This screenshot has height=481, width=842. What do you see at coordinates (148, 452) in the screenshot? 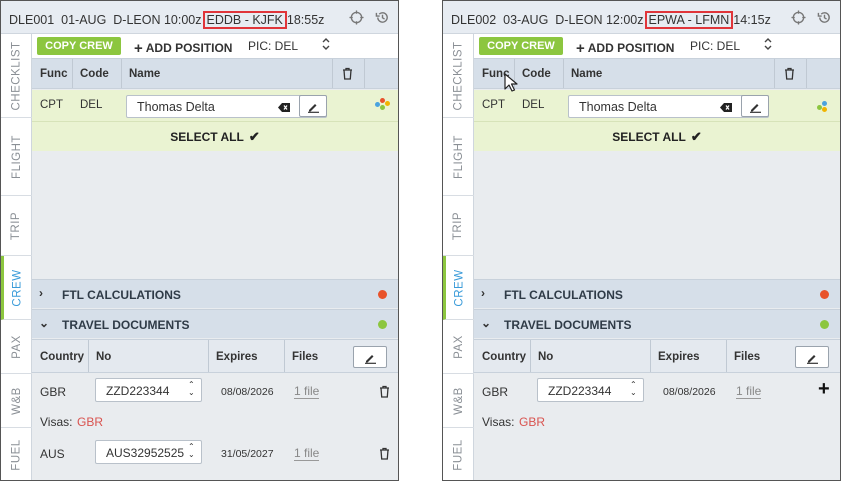
I see `doc-number-input: AUS32952525` at bounding box center [148, 452].